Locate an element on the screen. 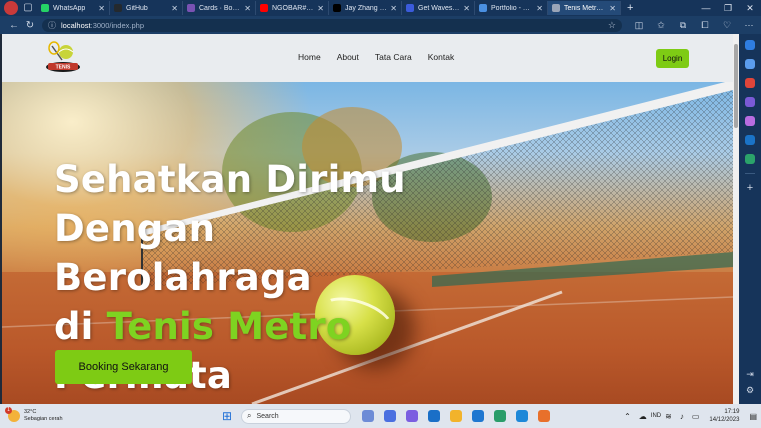 This screenshot has height=428, width=761. close-window-icon: ✕ is located at coordinates (750, 8).